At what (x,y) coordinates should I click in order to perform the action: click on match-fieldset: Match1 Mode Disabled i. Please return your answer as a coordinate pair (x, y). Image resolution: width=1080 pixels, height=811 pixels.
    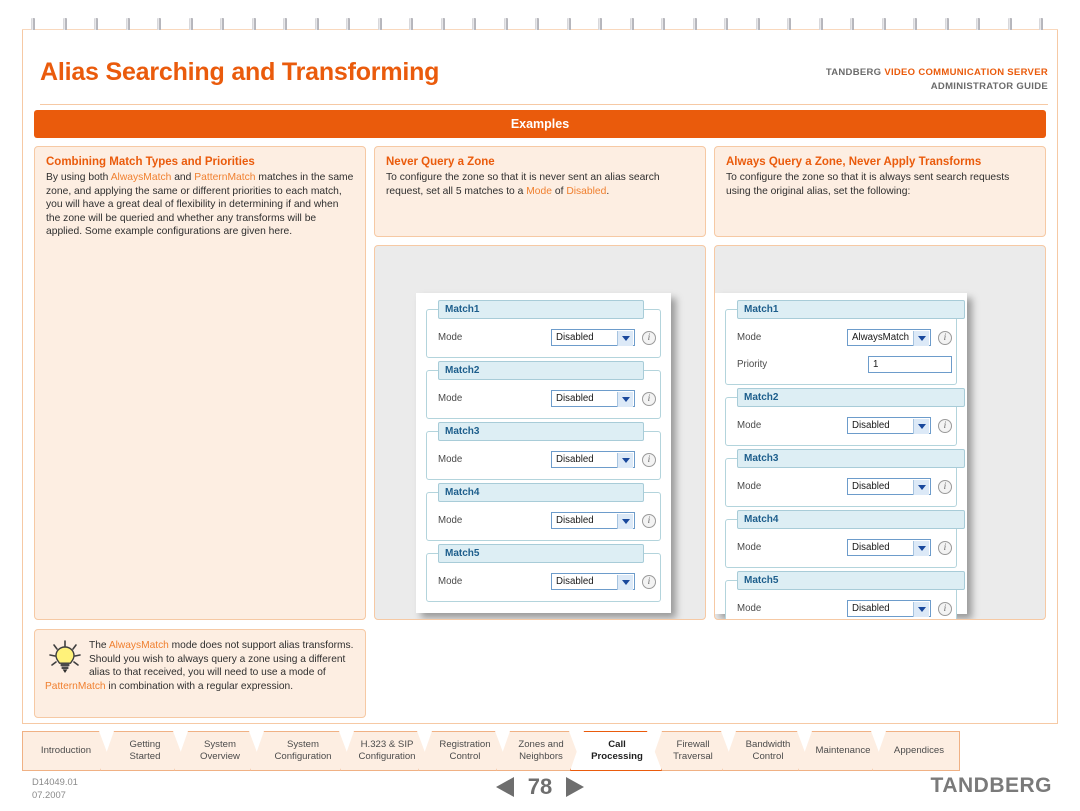
    Looking at the image, I should click on (543, 329).